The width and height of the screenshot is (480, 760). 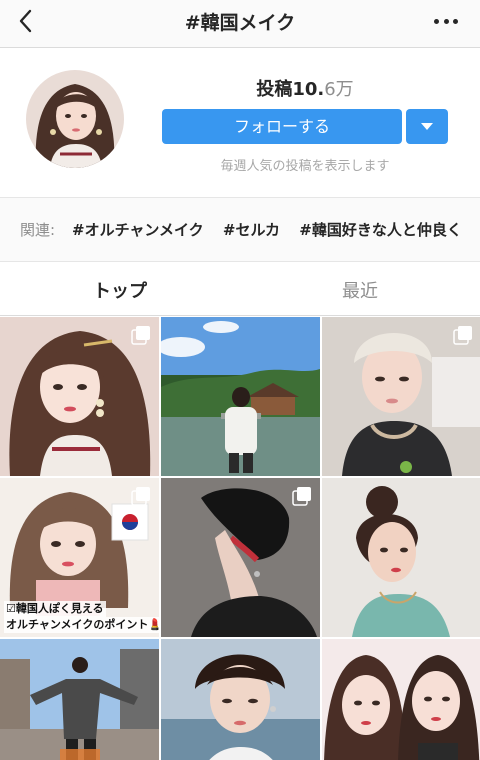 I want to click on more-options-icon, so click(x=446, y=21).